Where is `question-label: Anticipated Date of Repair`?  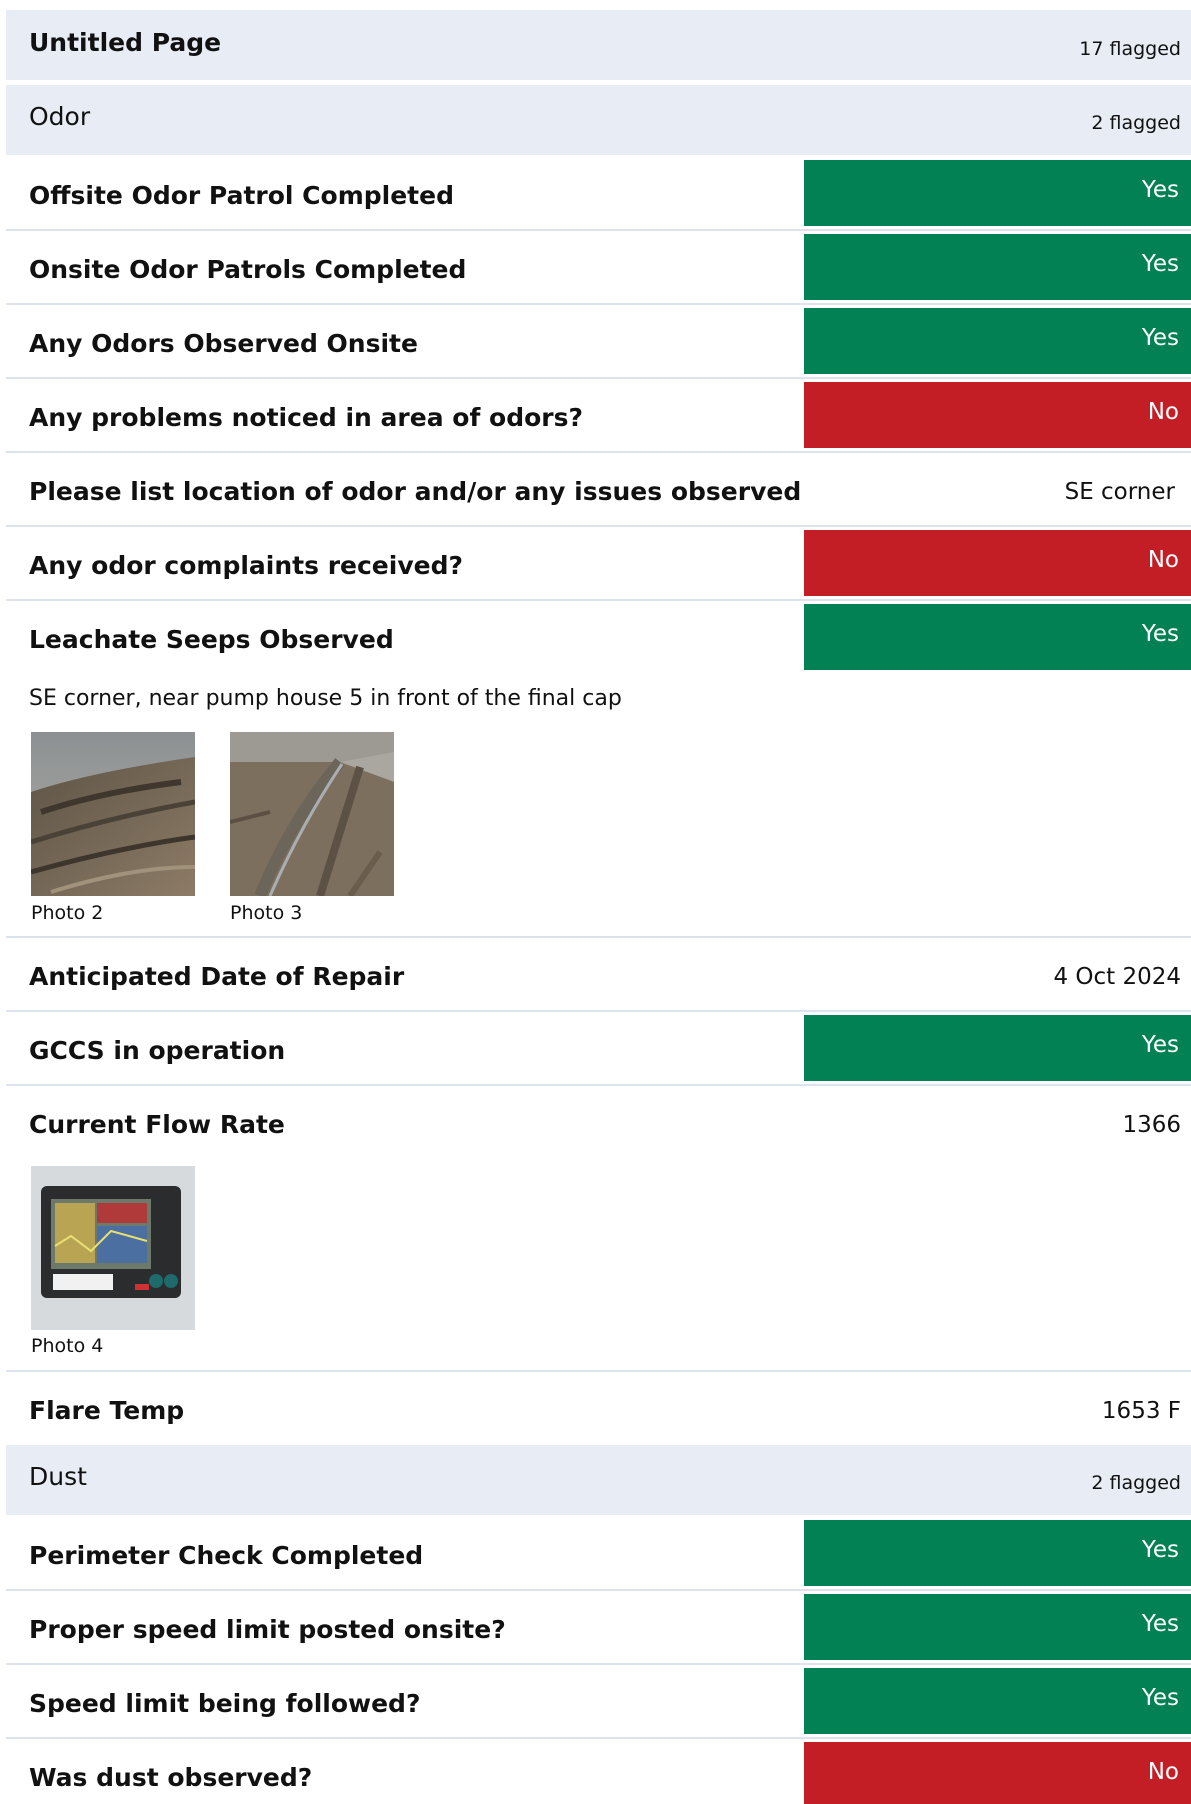
question-label: Anticipated Date of Repair is located at coordinates (217, 976).